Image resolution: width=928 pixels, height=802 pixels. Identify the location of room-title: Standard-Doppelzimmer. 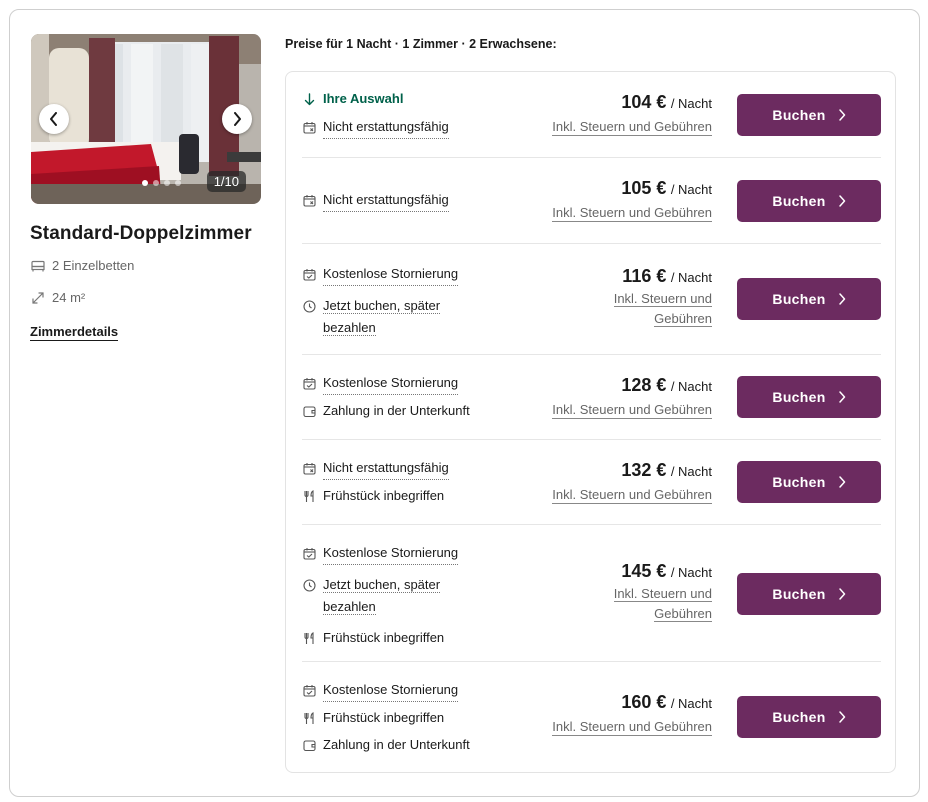
(141, 233).